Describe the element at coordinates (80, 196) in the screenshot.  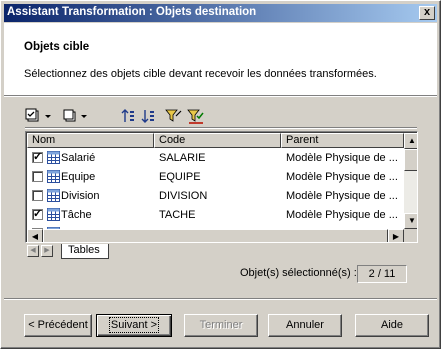
I see `cell-nom: Division` at that location.